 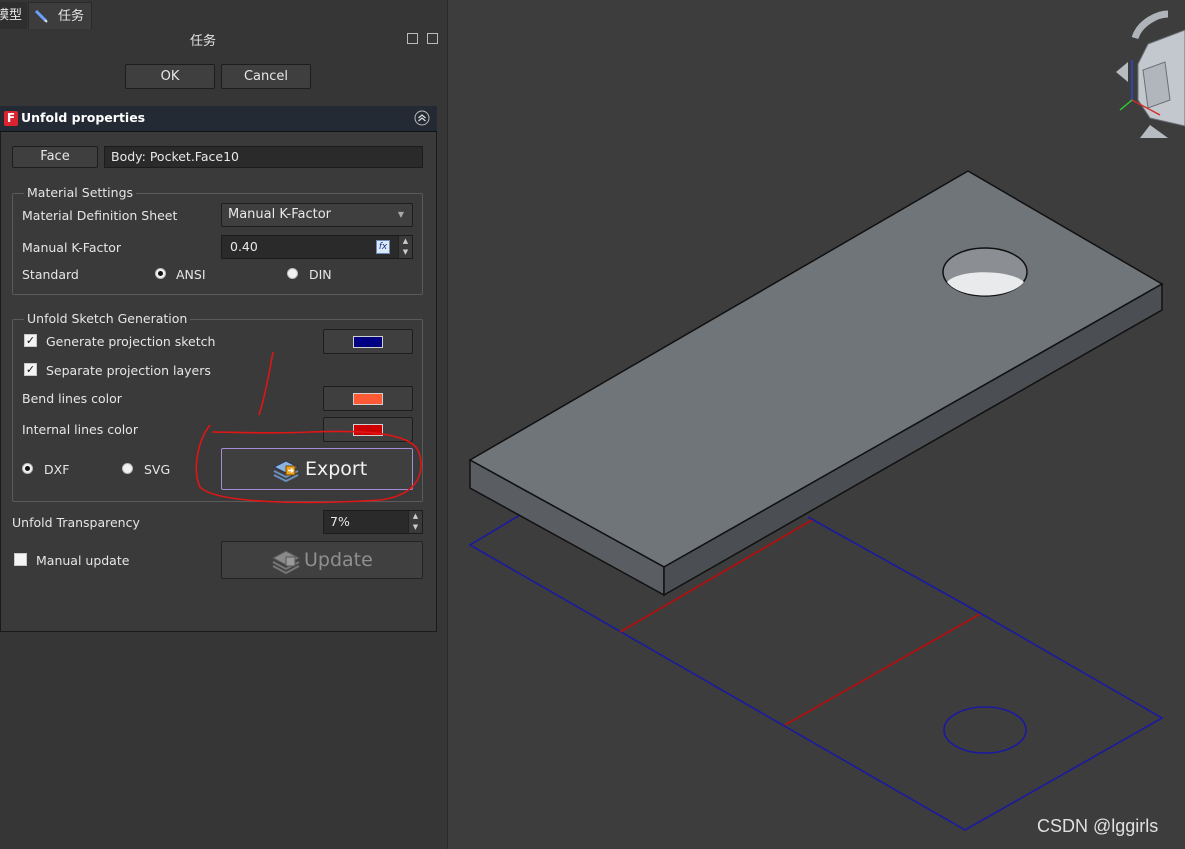 What do you see at coordinates (128, 370) in the screenshot?
I see `separate-layers-label: Separate projection layers` at bounding box center [128, 370].